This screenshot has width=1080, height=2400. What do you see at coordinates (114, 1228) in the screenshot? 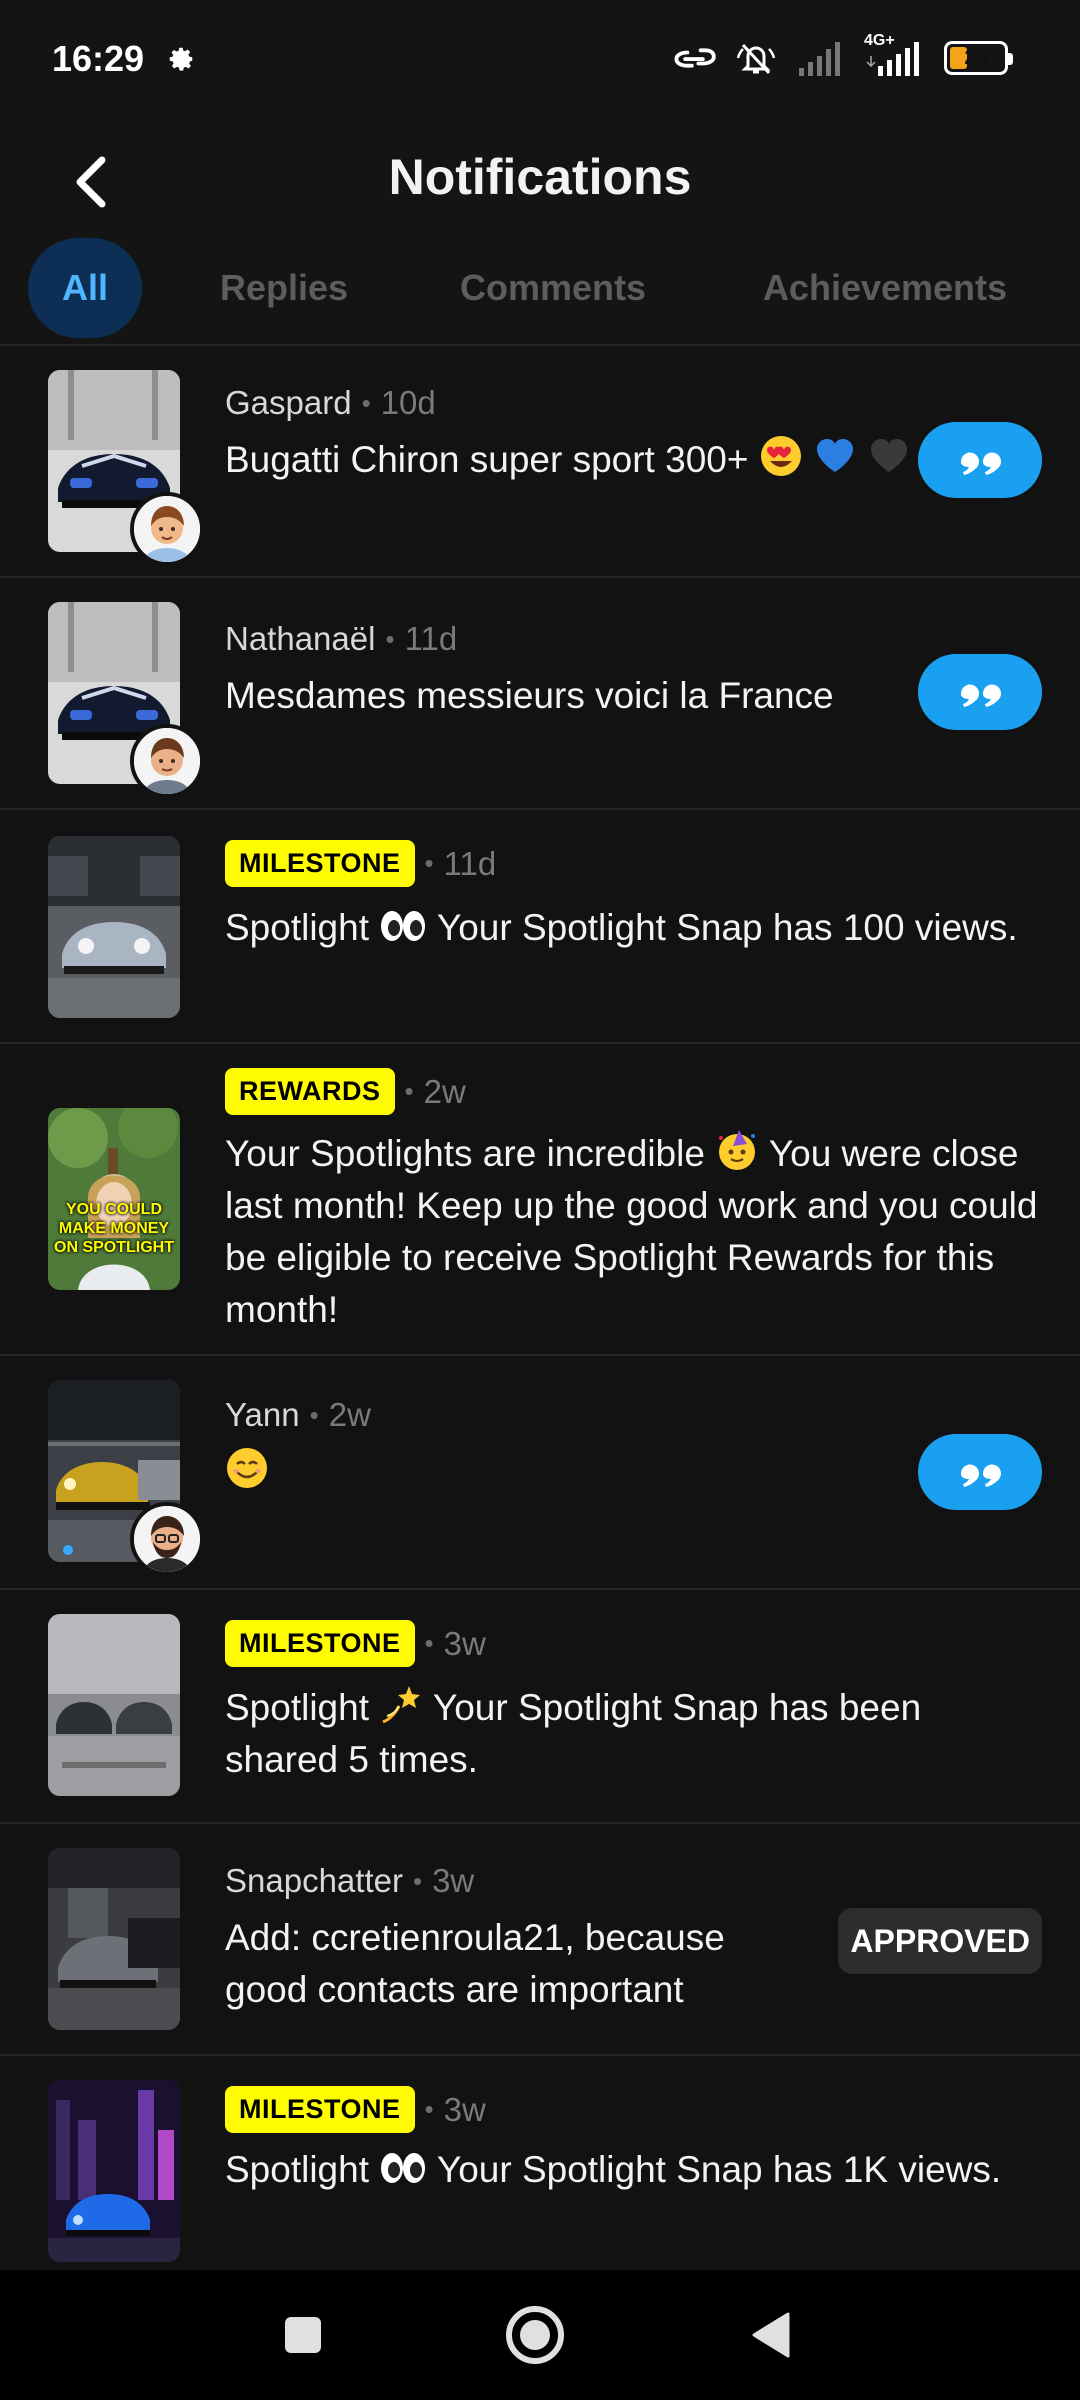
I see `thumbnail-caption: YOU COULD MAKE MONEY ON SPOTLIGHT` at bounding box center [114, 1228].